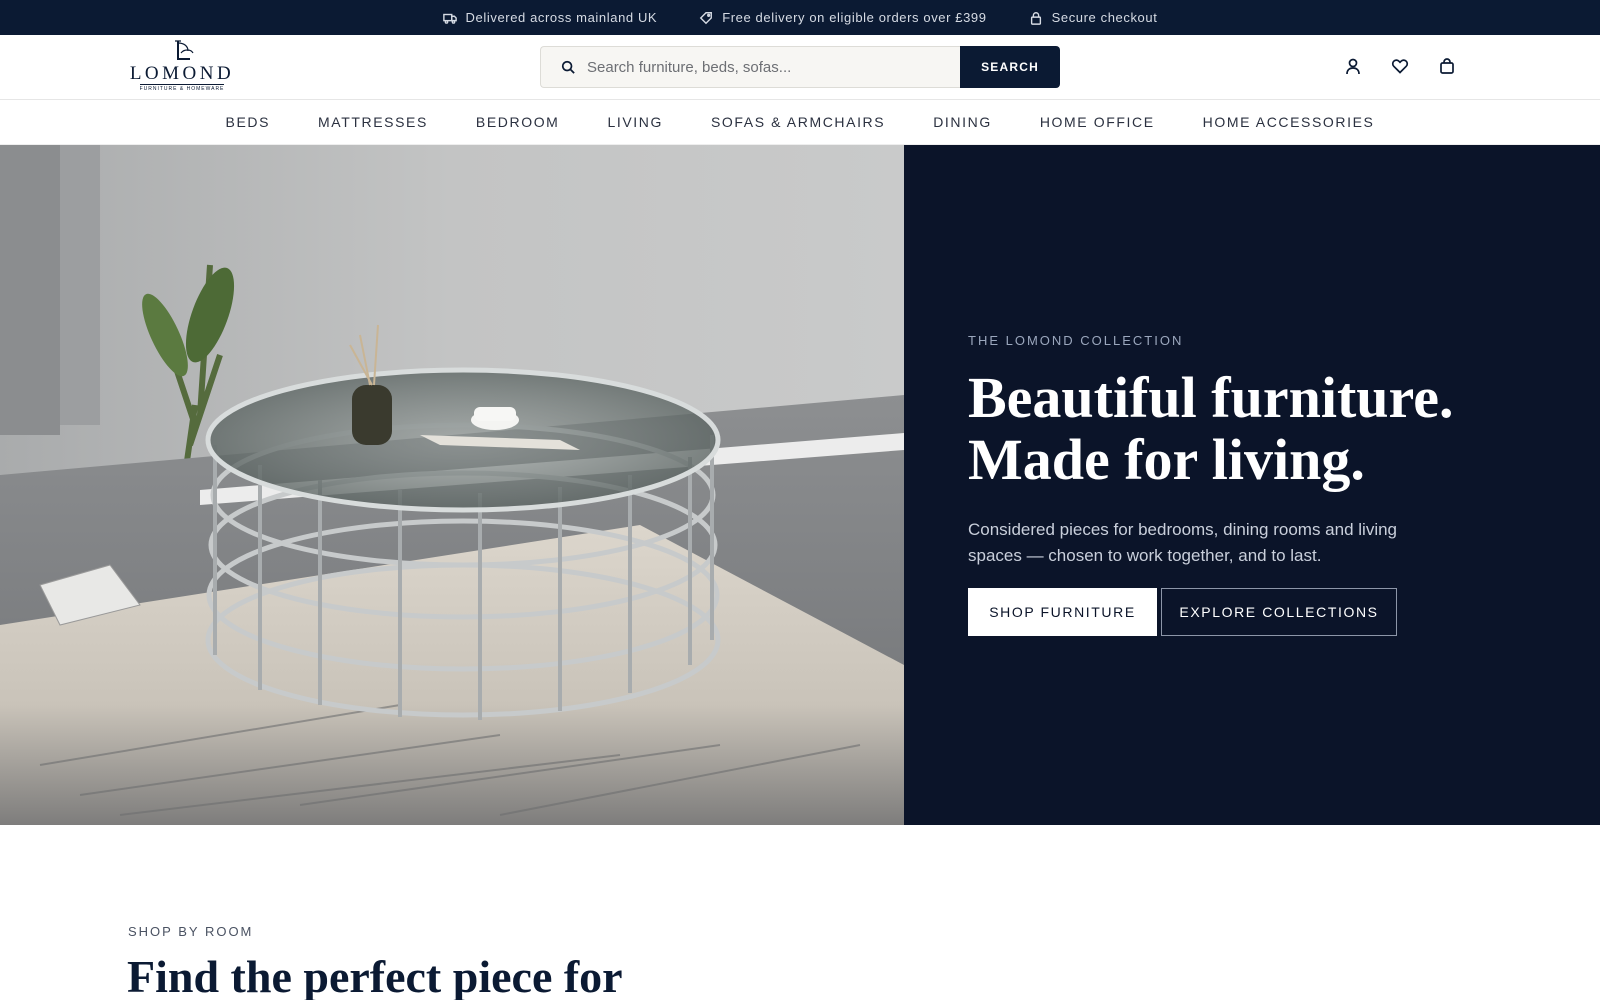 This screenshot has width=1600, height=1000. What do you see at coordinates (962, 122) in the screenshot?
I see `nav-item-dining: DINING` at bounding box center [962, 122].